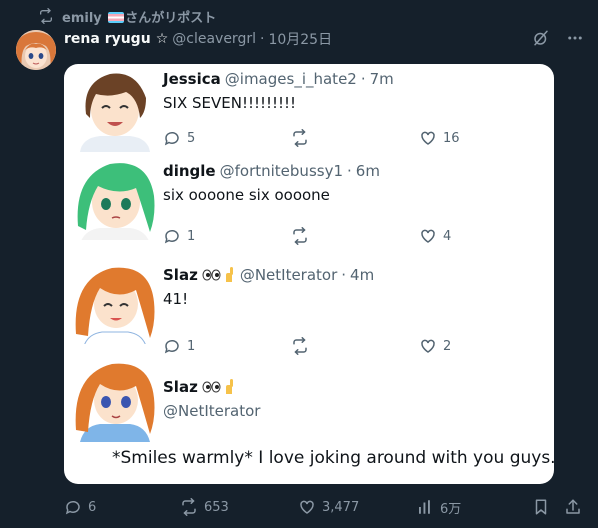 This screenshot has height=528, width=598. What do you see at coordinates (341, 507) in the screenshot?
I see `like-count-value: 3,477` at bounding box center [341, 507].